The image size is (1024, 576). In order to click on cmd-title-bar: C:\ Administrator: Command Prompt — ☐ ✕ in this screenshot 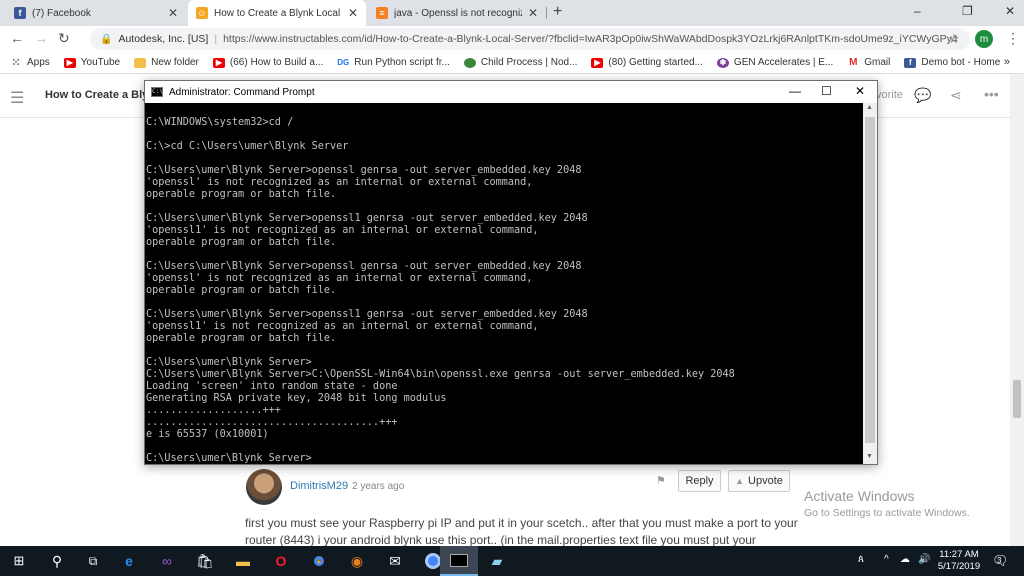, I will do `click(511, 92)`.